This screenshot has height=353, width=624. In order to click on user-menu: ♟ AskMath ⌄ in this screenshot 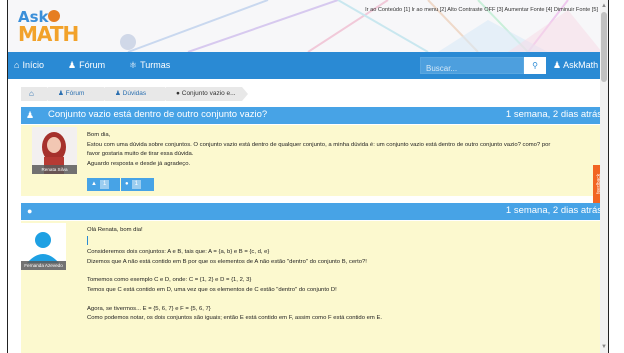, I will do `click(579, 65)`.